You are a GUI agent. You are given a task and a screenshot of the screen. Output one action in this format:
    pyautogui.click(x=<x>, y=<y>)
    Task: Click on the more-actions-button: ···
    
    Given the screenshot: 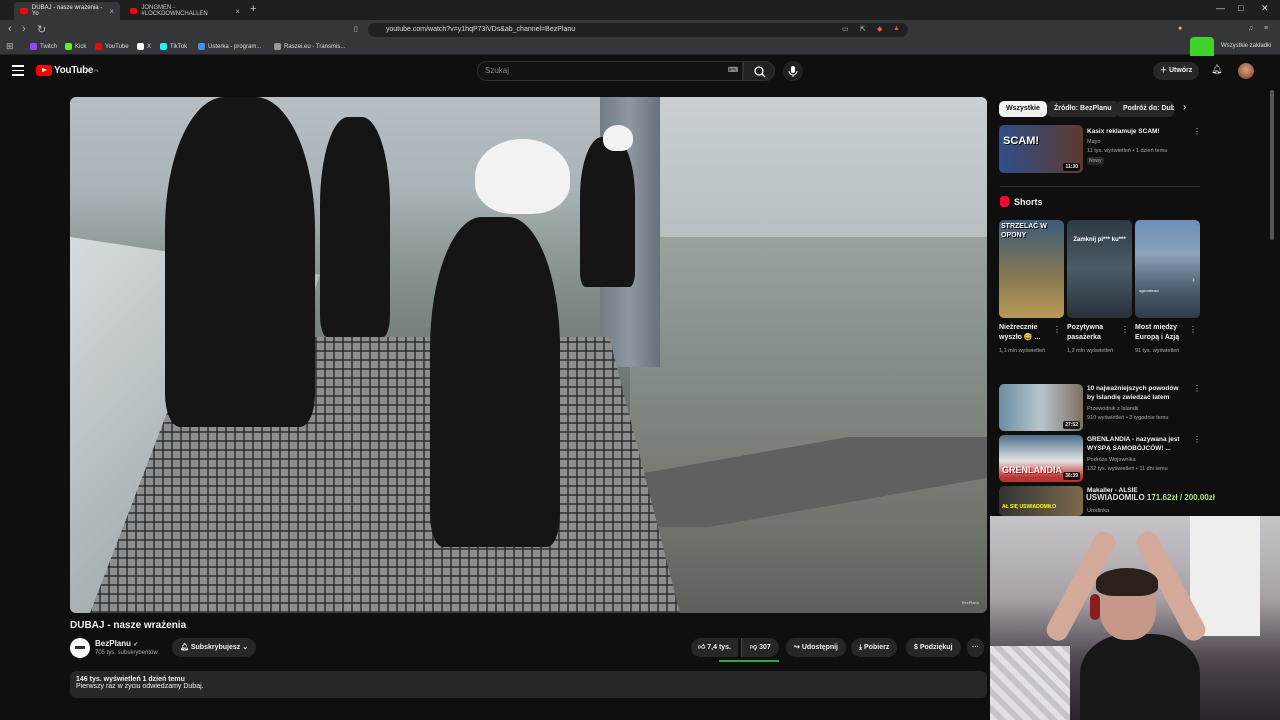 What is the action you would take?
    pyautogui.click(x=975, y=647)
    